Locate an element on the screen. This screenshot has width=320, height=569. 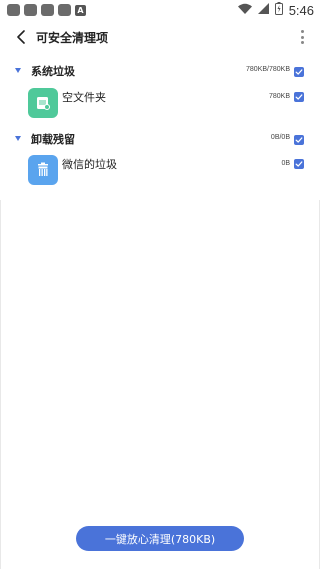
a-icon: A is located at coordinates (80, 10).